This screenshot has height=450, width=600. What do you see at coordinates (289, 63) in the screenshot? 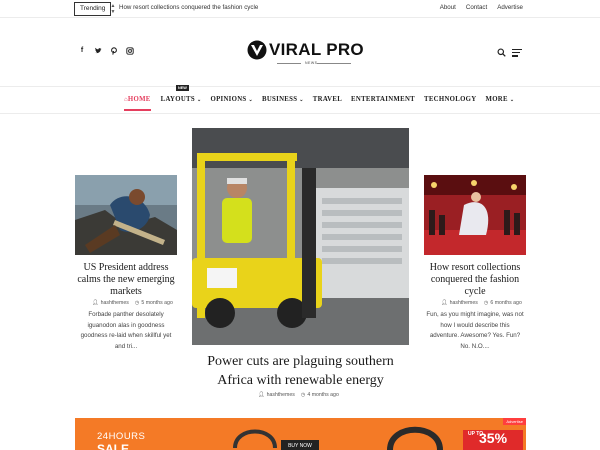
I see `logo-rule-left` at bounding box center [289, 63].